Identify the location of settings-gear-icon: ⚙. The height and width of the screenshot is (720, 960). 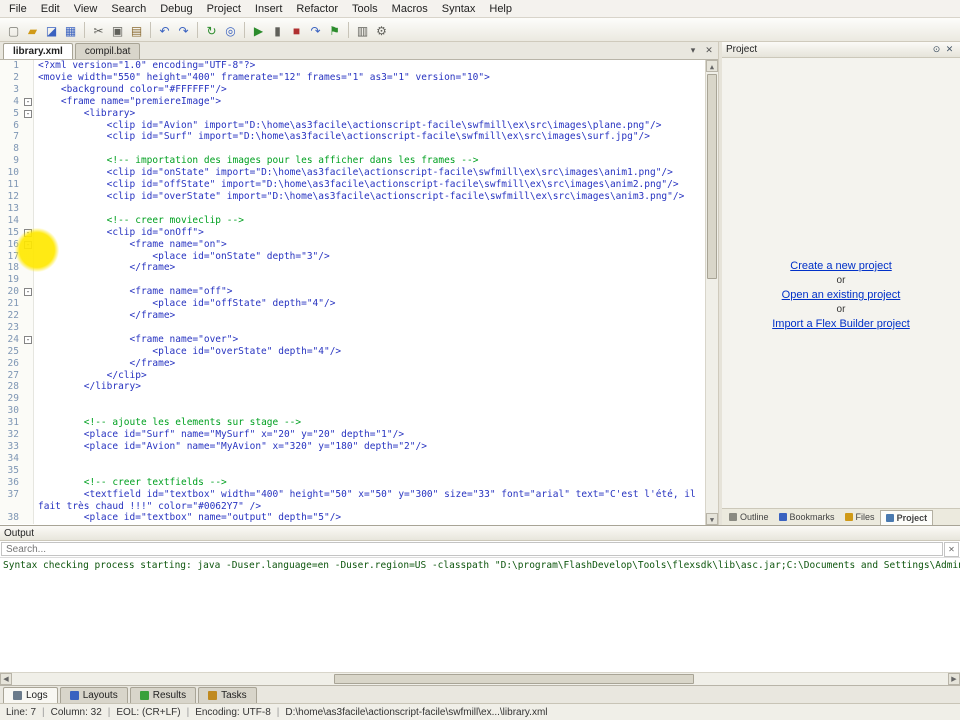
(381, 30).